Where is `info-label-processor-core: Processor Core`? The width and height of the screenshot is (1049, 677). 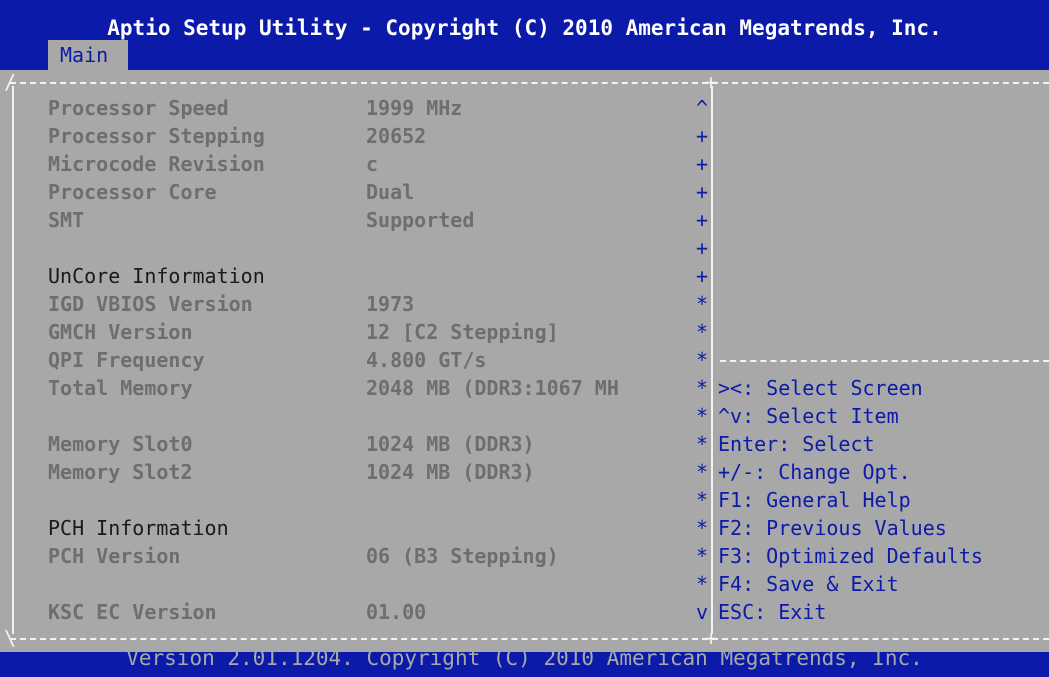 info-label-processor-core: Processor Core is located at coordinates (132, 192).